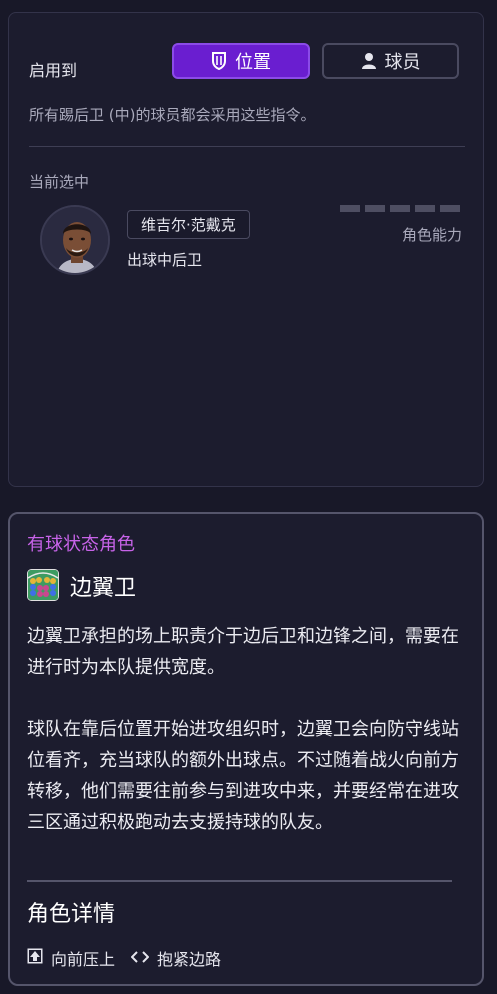 This screenshot has height=994, width=497. What do you see at coordinates (431, 235) in the screenshot?
I see `role-ability-label: 角色能力` at bounding box center [431, 235].